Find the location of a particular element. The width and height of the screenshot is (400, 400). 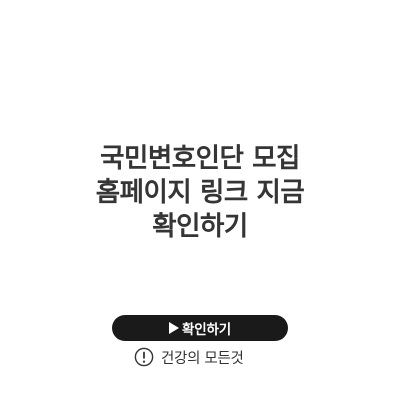

confirm-button: 확인하기 is located at coordinates (200, 328).